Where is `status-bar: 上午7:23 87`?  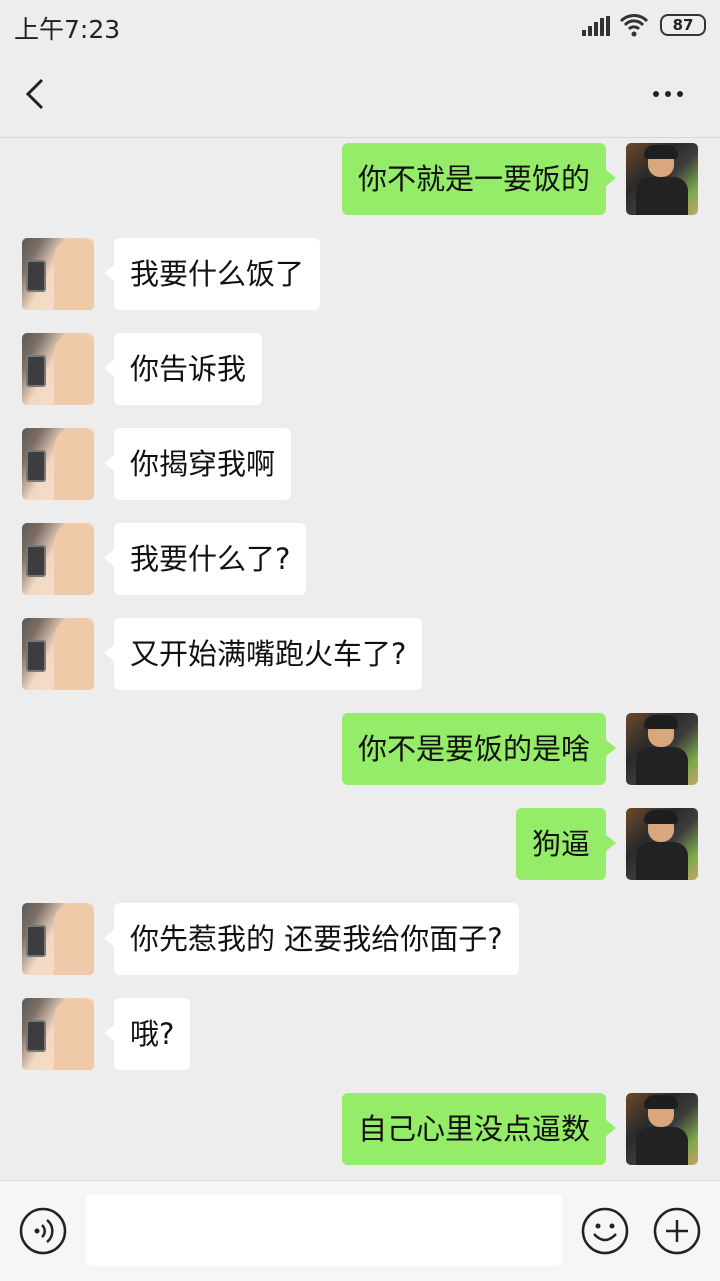
status-bar: 上午7:23 87 is located at coordinates (360, 26).